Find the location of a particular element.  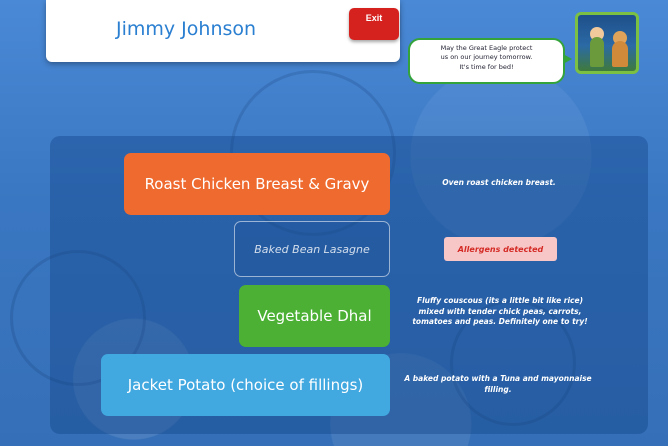

meal-label: Baked Bean Lasagne is located at coordinates (312, 249).